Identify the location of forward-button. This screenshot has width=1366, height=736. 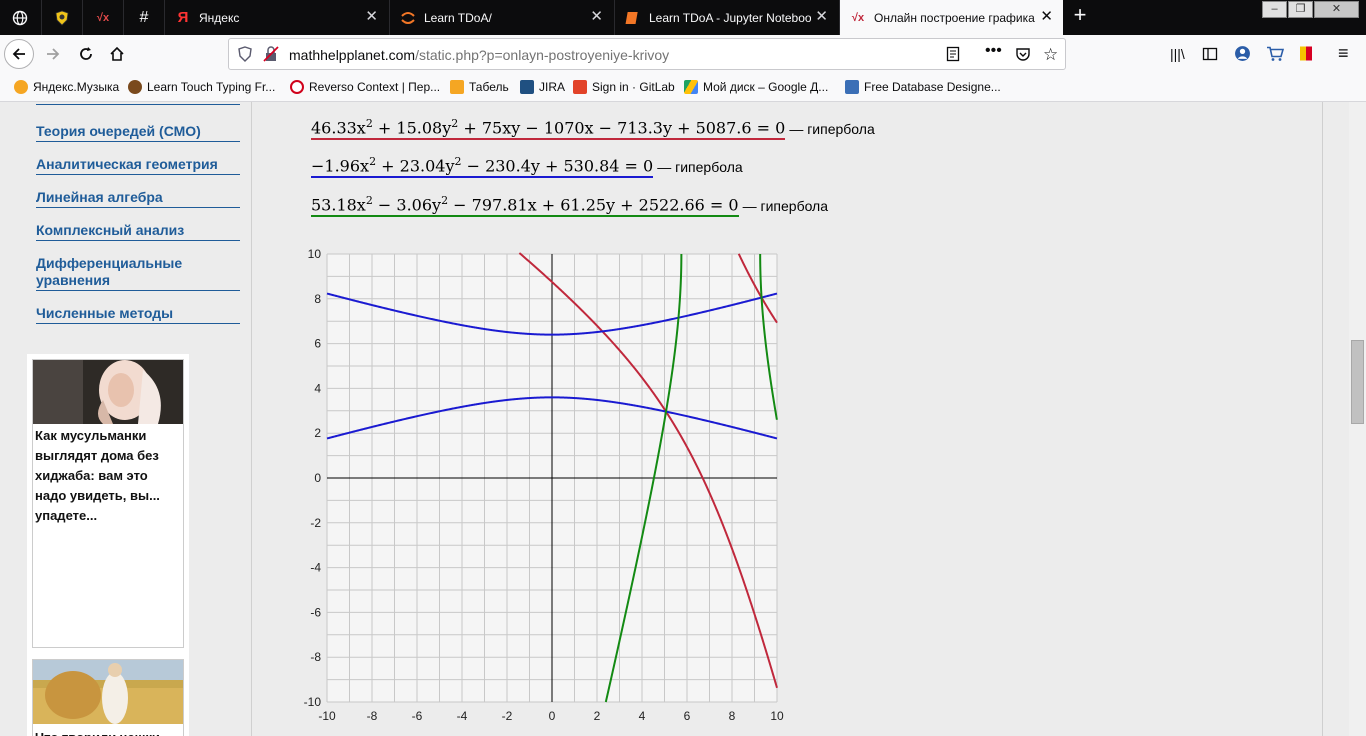
(53, 54).